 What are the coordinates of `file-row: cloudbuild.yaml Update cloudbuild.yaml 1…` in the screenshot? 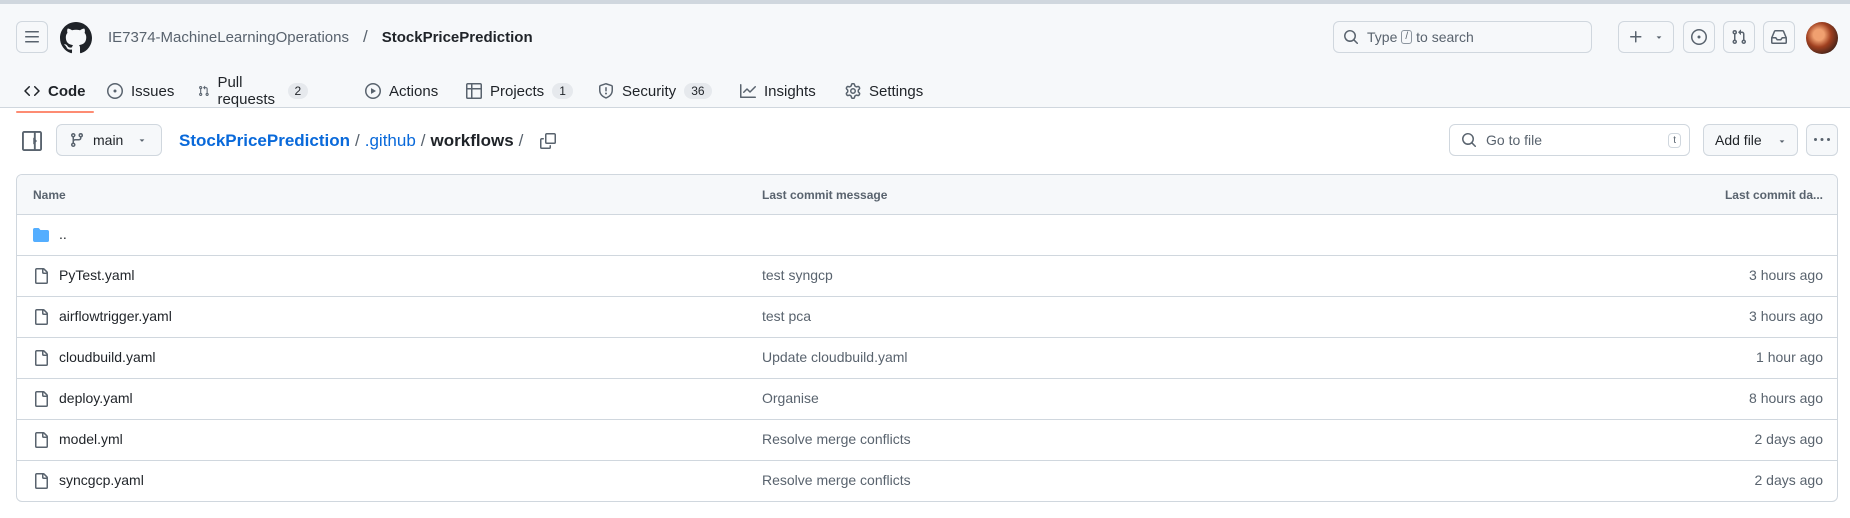 It's located at (927, 358).